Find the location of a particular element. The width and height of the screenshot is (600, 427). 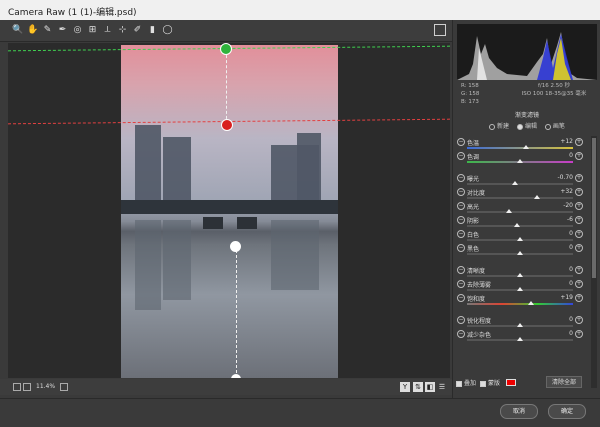

spot-removal-icon: ⊹ is located at coordinates (122, 30).